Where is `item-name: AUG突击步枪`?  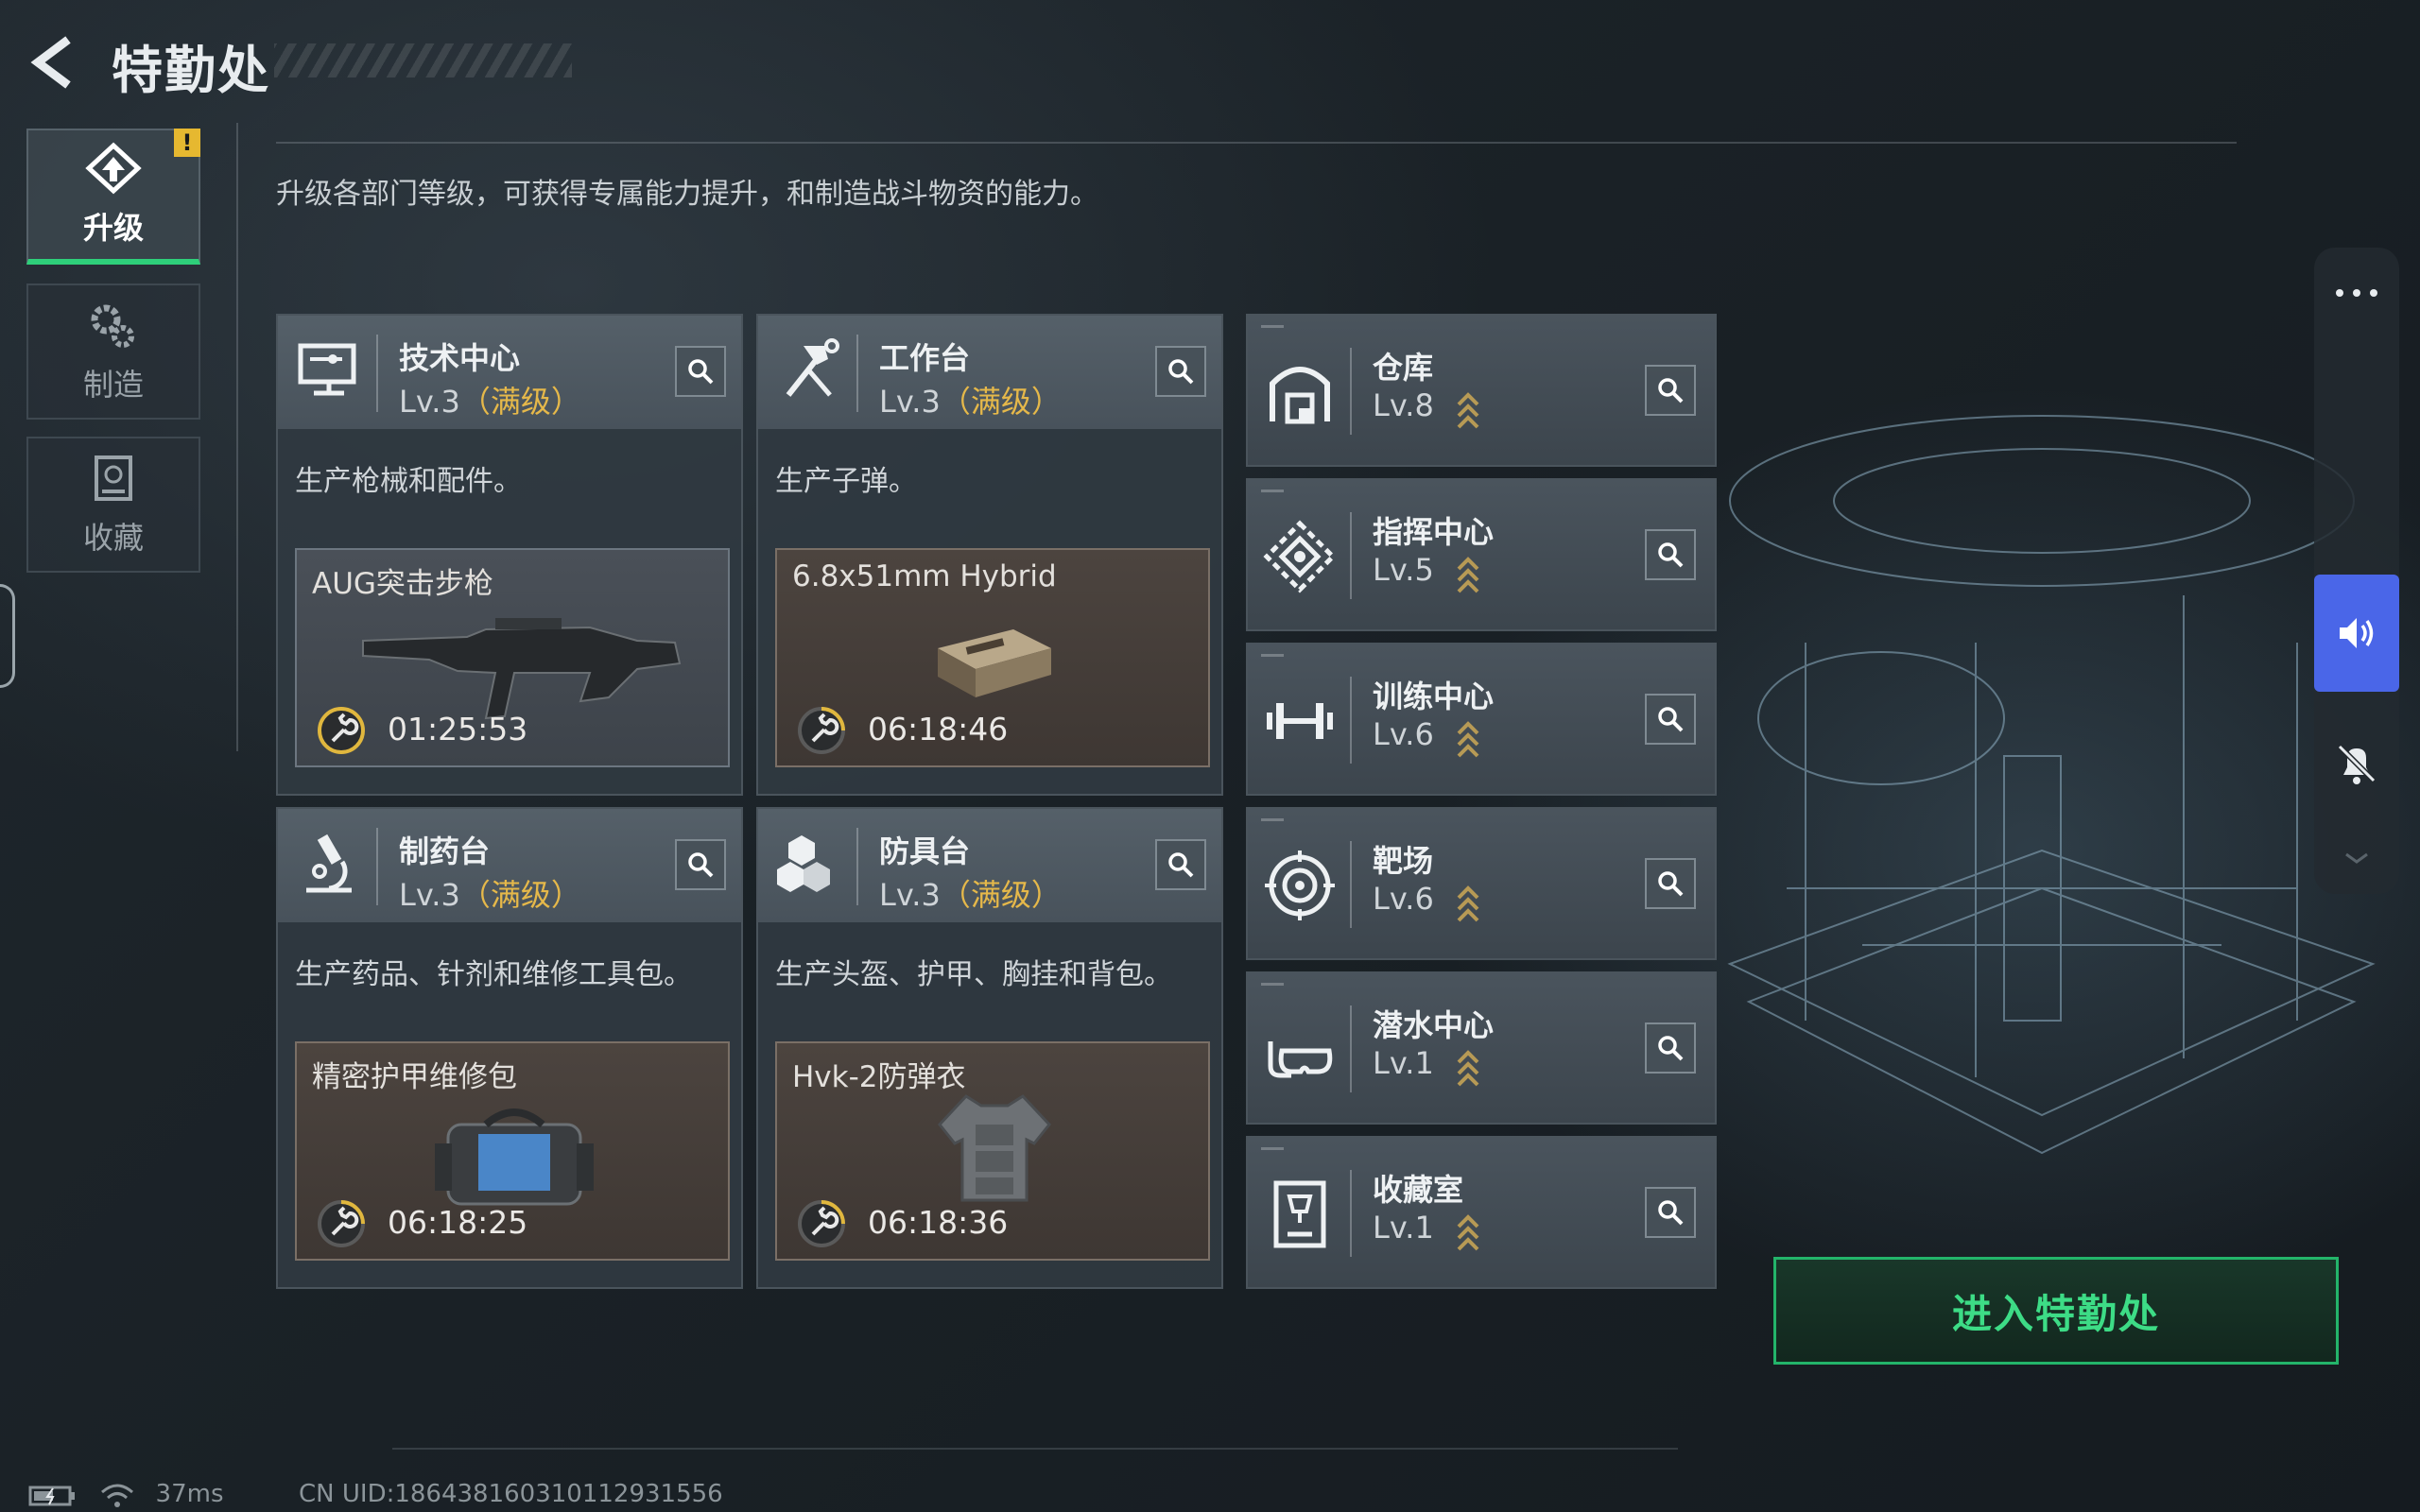 item-name: AUG突击步枪 is located at coordinates (402, 584).